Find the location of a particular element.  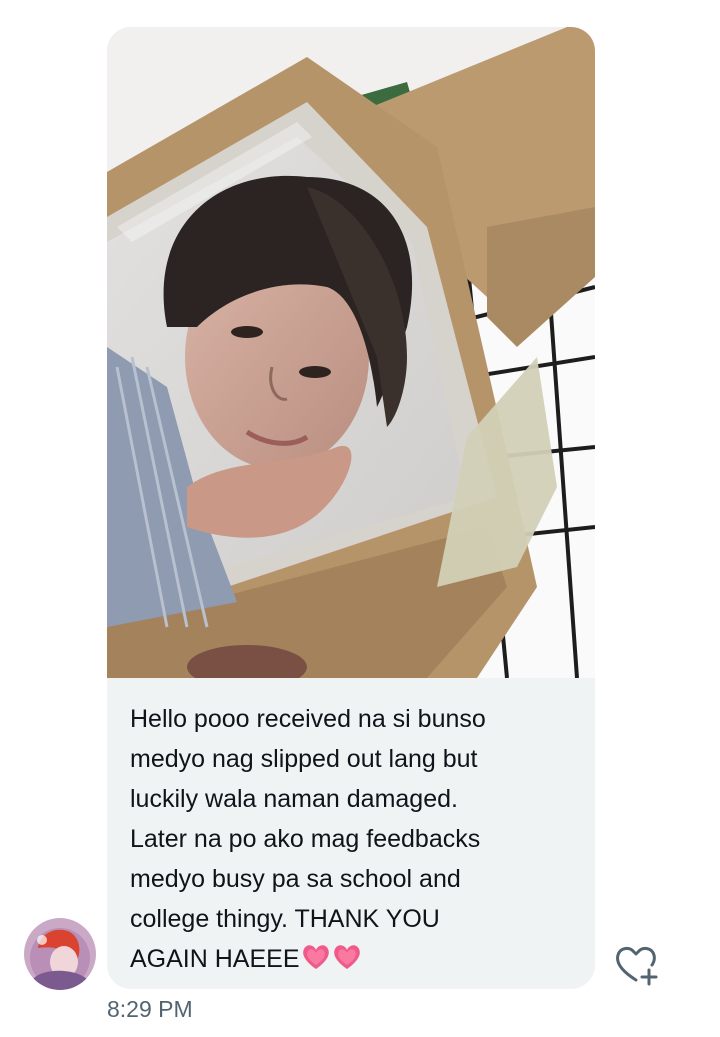

message-timestamp: 8:29 PM is located at coordinates (150, 1009).